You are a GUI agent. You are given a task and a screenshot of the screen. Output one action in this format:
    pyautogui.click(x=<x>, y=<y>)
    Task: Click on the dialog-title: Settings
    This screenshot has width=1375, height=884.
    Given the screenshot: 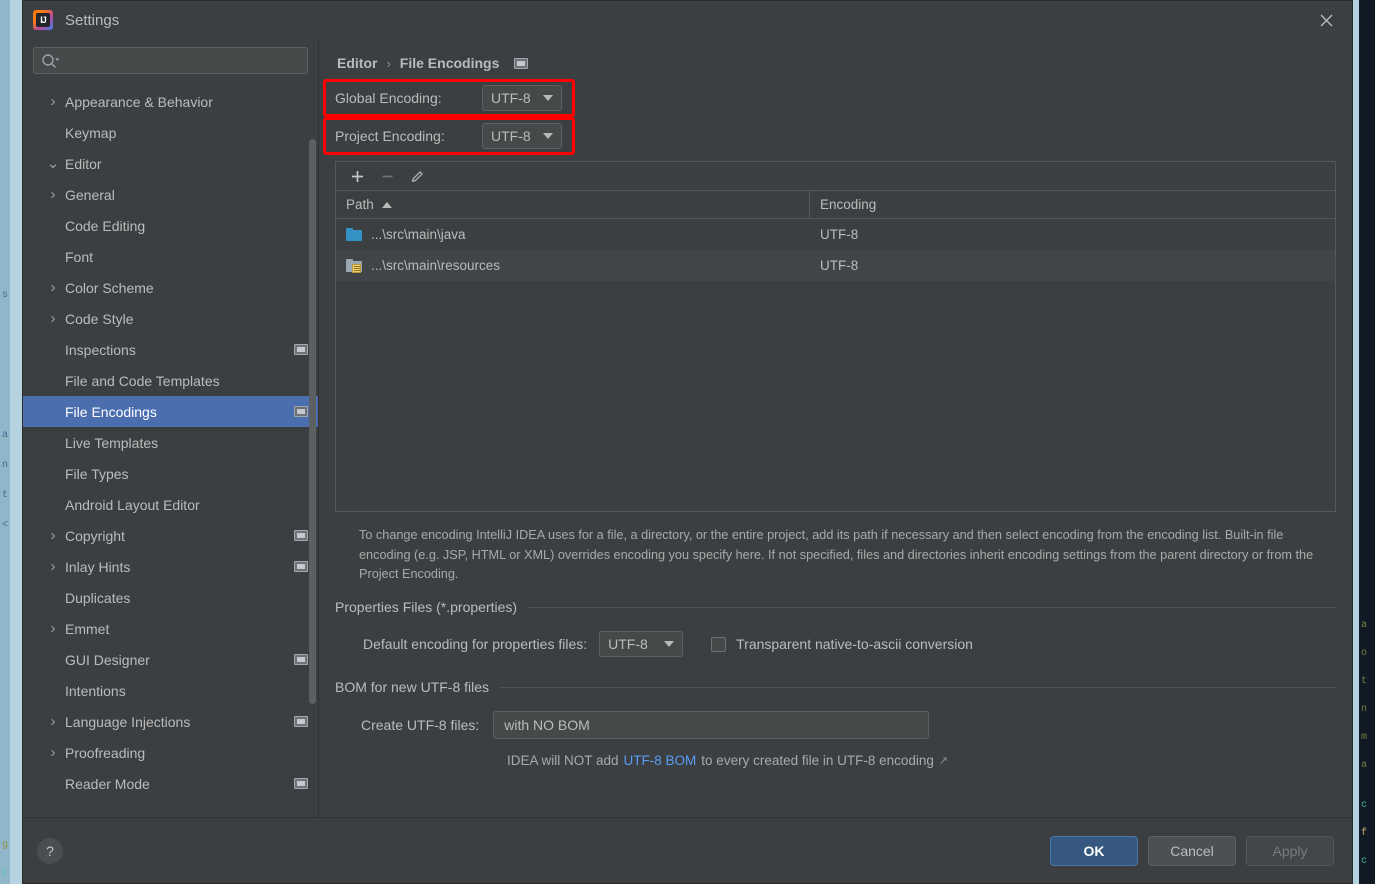 What is the action you would take?
    pyautogui.click(x=92, y=20)
    